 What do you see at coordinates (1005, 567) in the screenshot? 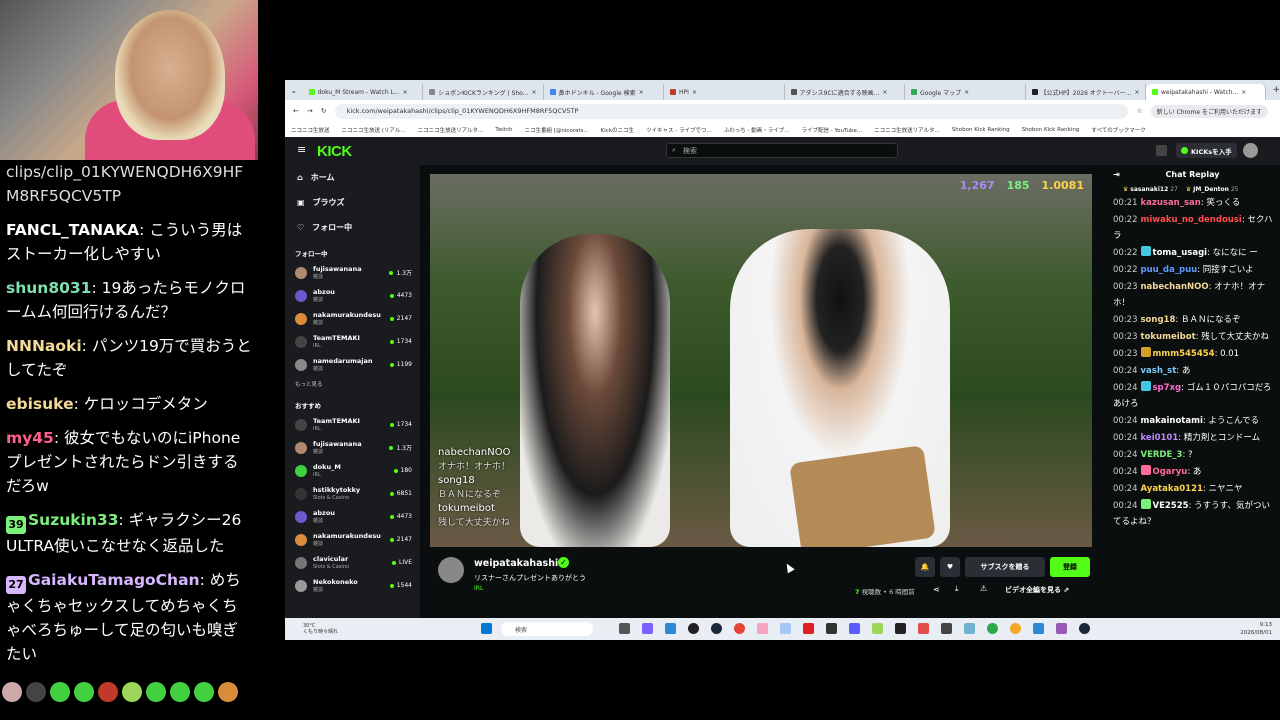
I see `gift-sub-button: サブスクを贈る` at bounding box center [1005, 567].